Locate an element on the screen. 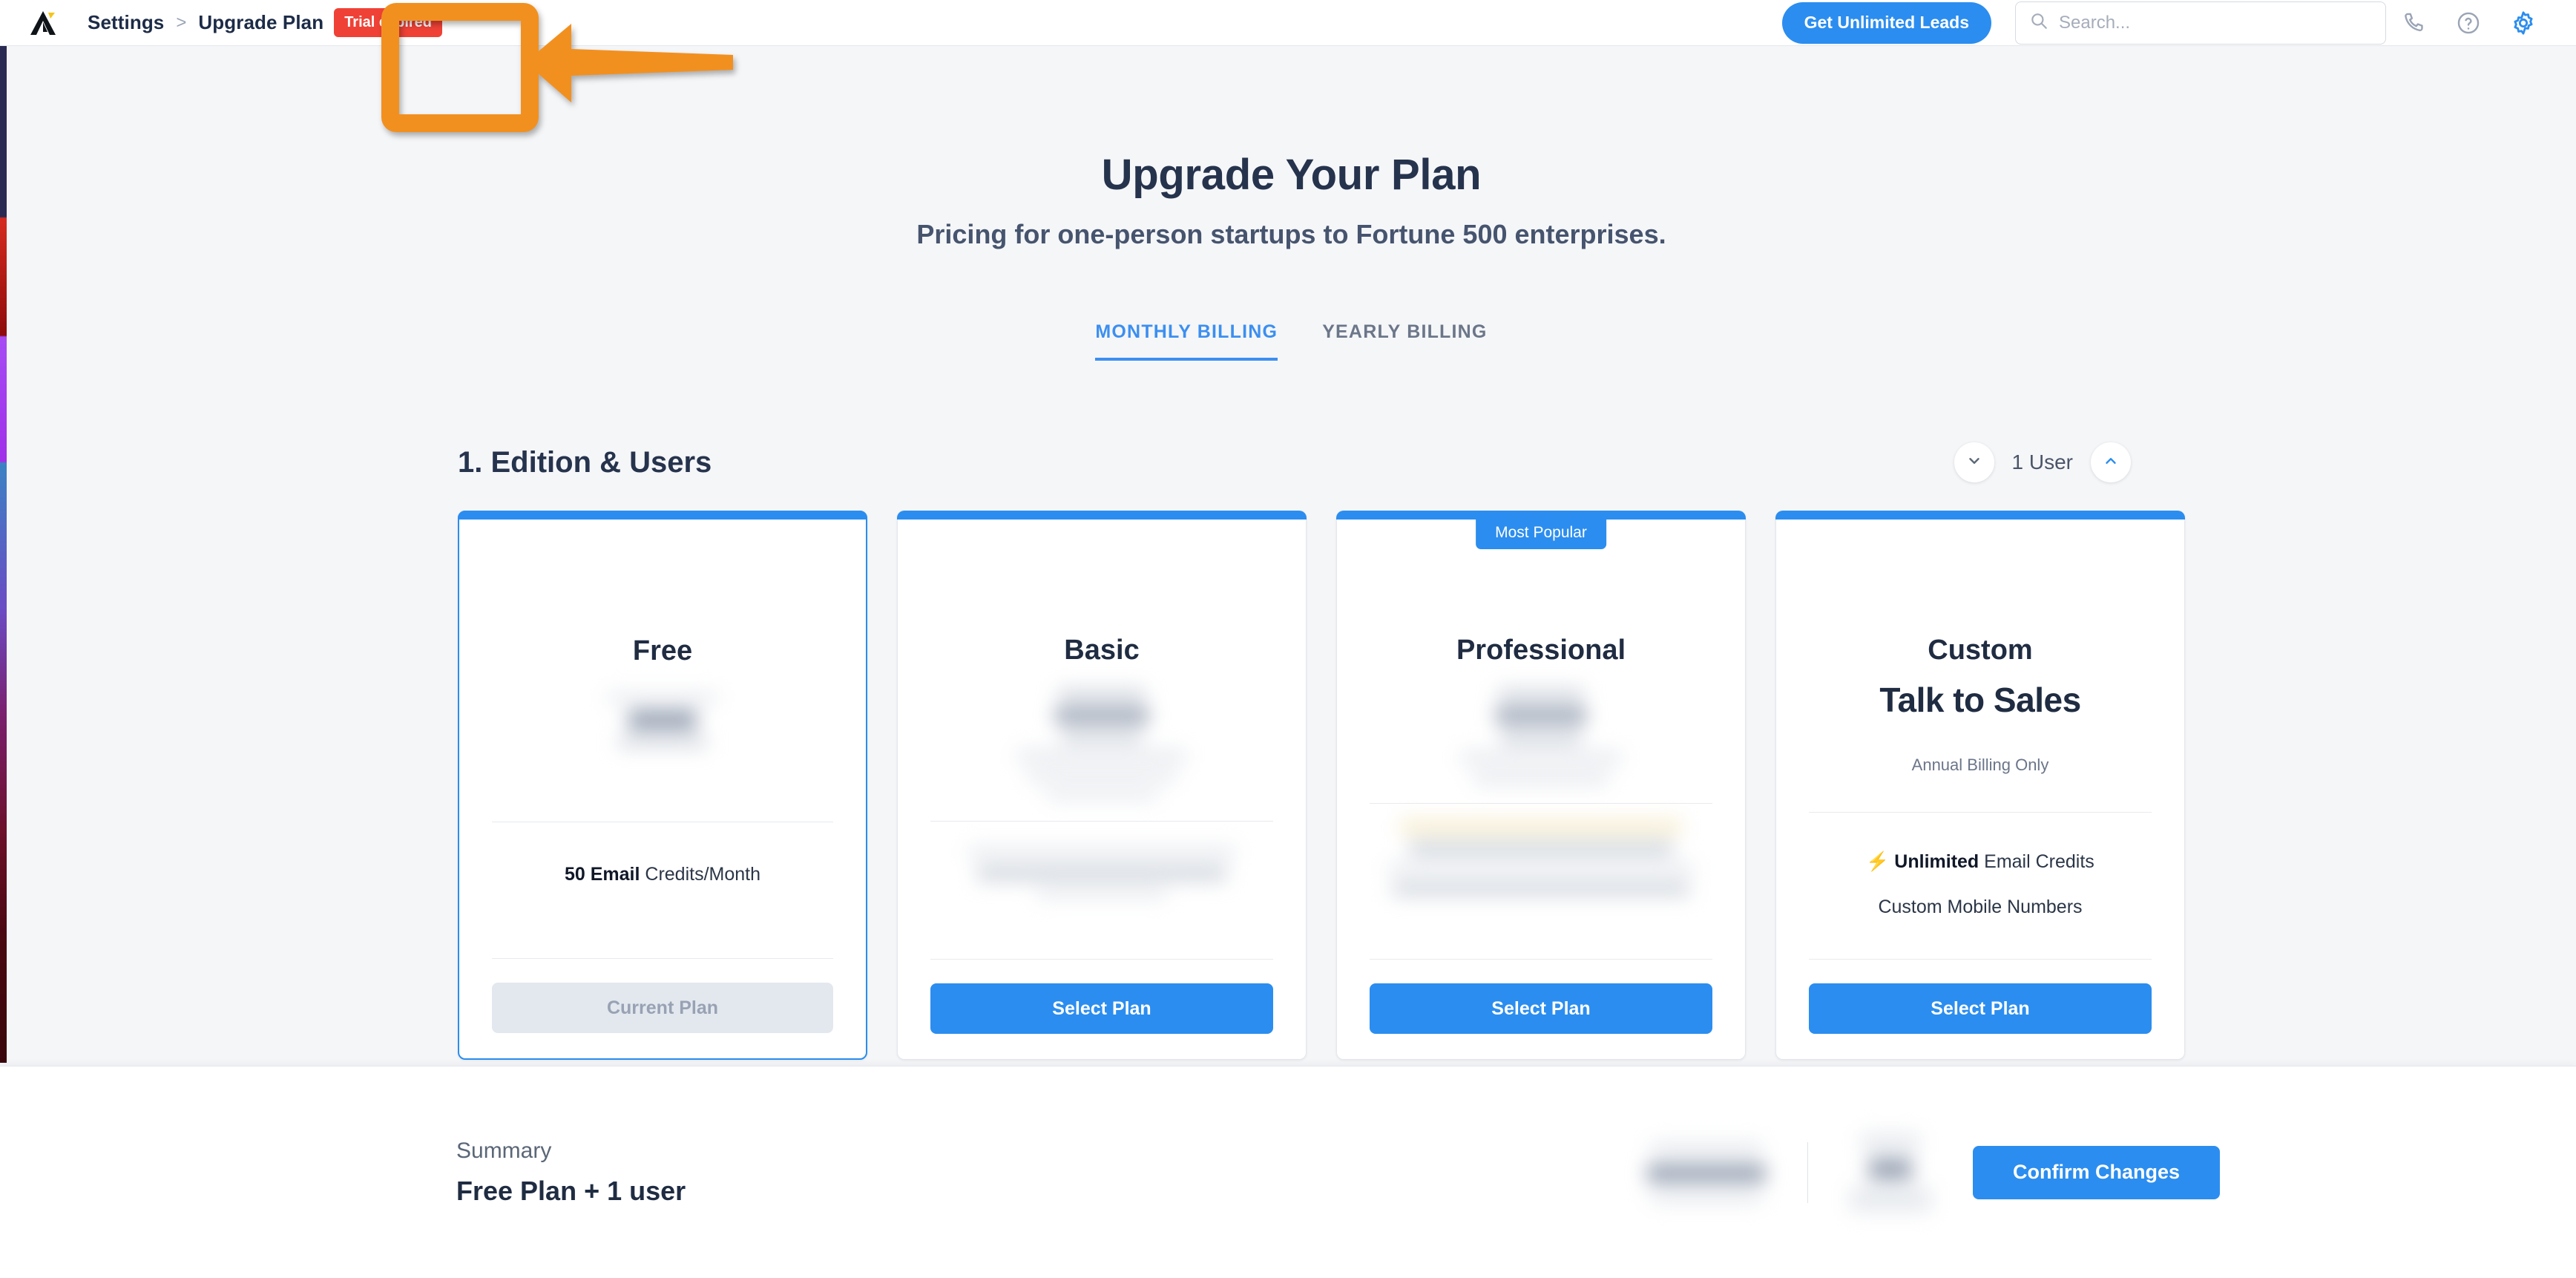 The image size is (2576, 1278). top-bar-actions: Get Unlimited Leads is located at coordinates (2178, 23).